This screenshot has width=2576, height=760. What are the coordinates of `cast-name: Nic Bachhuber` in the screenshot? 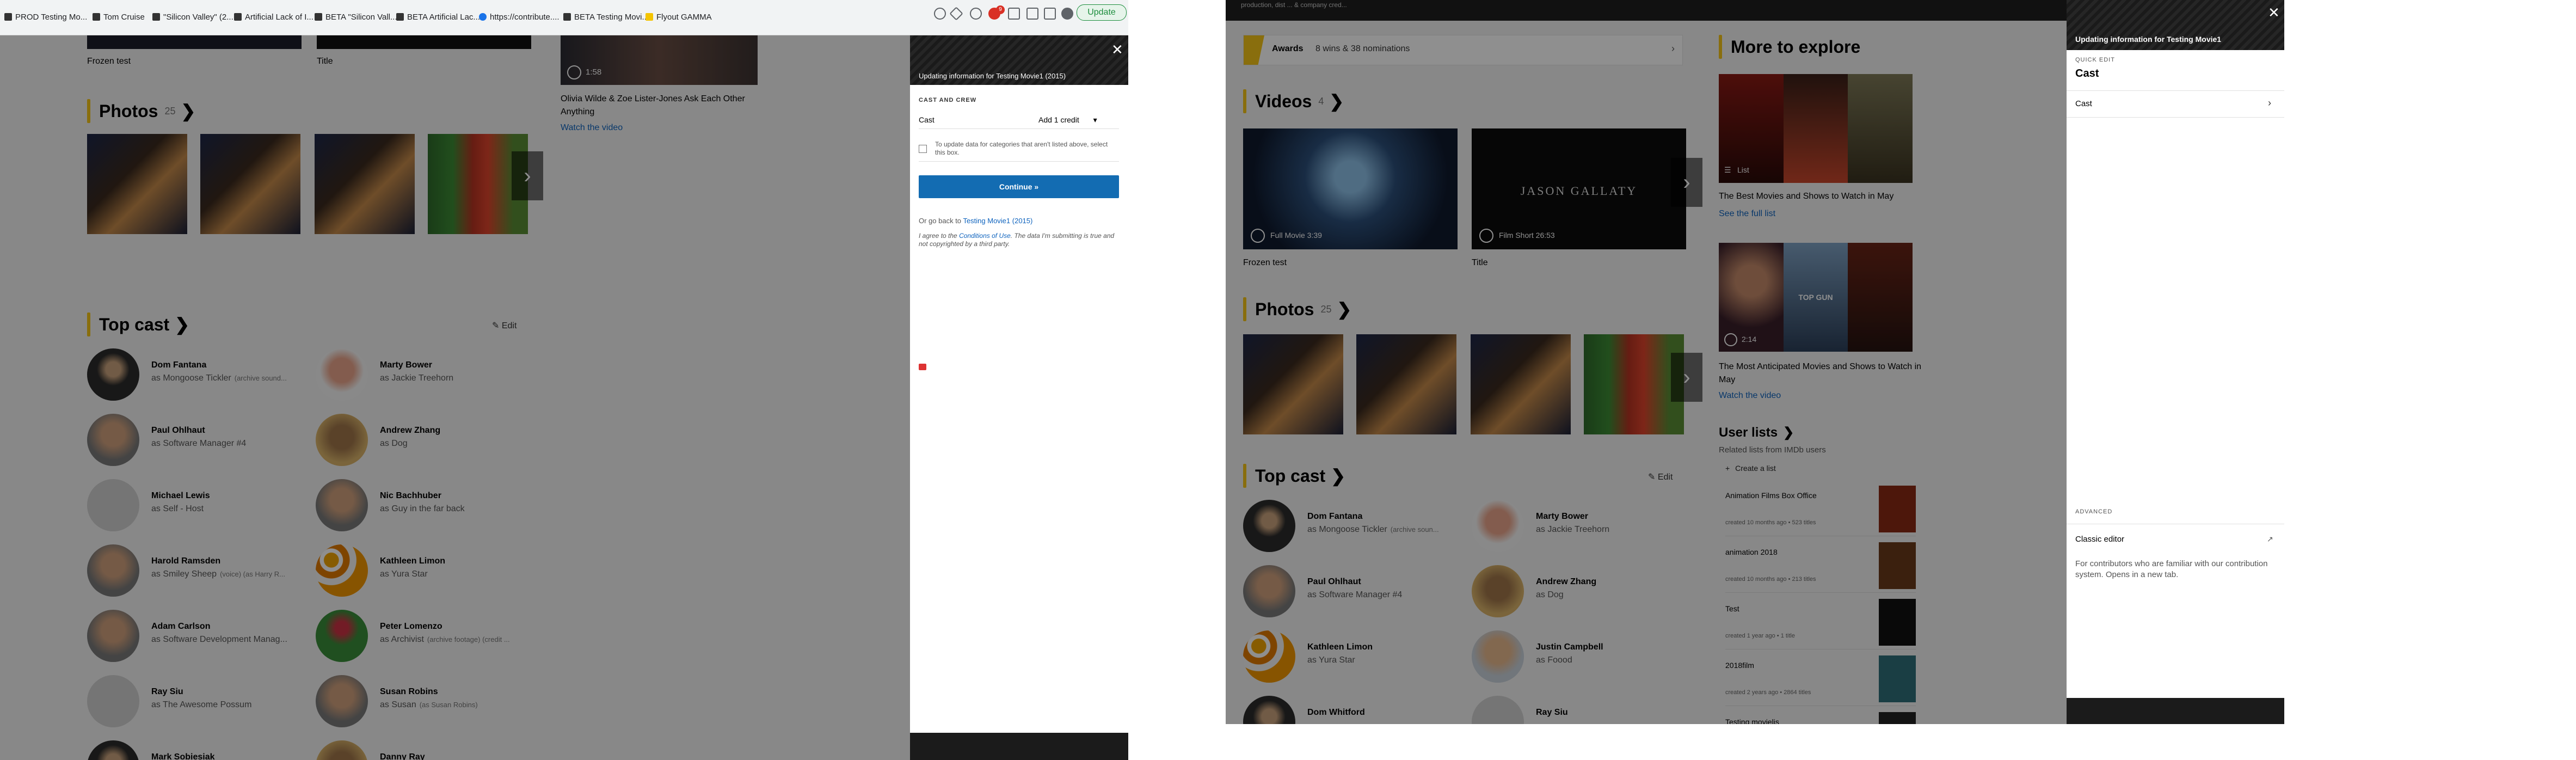 It's located at (410, 496).